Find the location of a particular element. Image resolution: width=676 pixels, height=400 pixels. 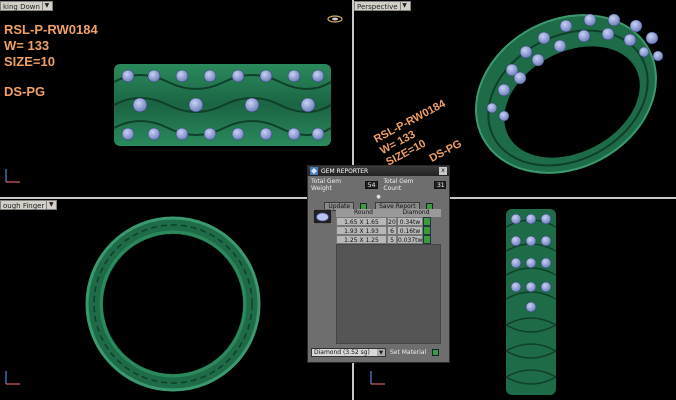

viewport-view-label: Perspective is located at coordinates (377, 7).